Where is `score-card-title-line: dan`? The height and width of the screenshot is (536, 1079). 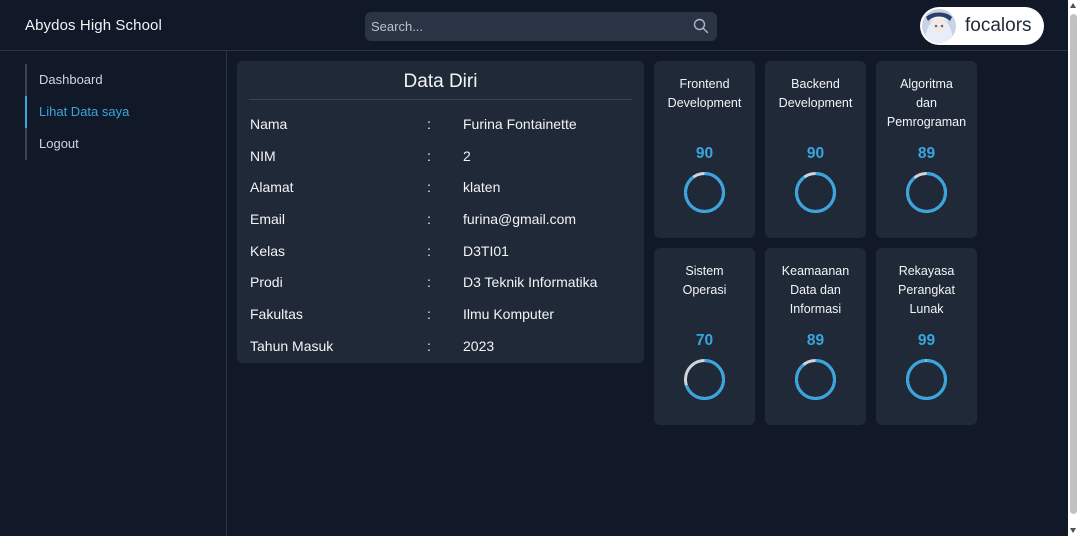 score-card-title-line: dan is located at coordinates (926, 103).